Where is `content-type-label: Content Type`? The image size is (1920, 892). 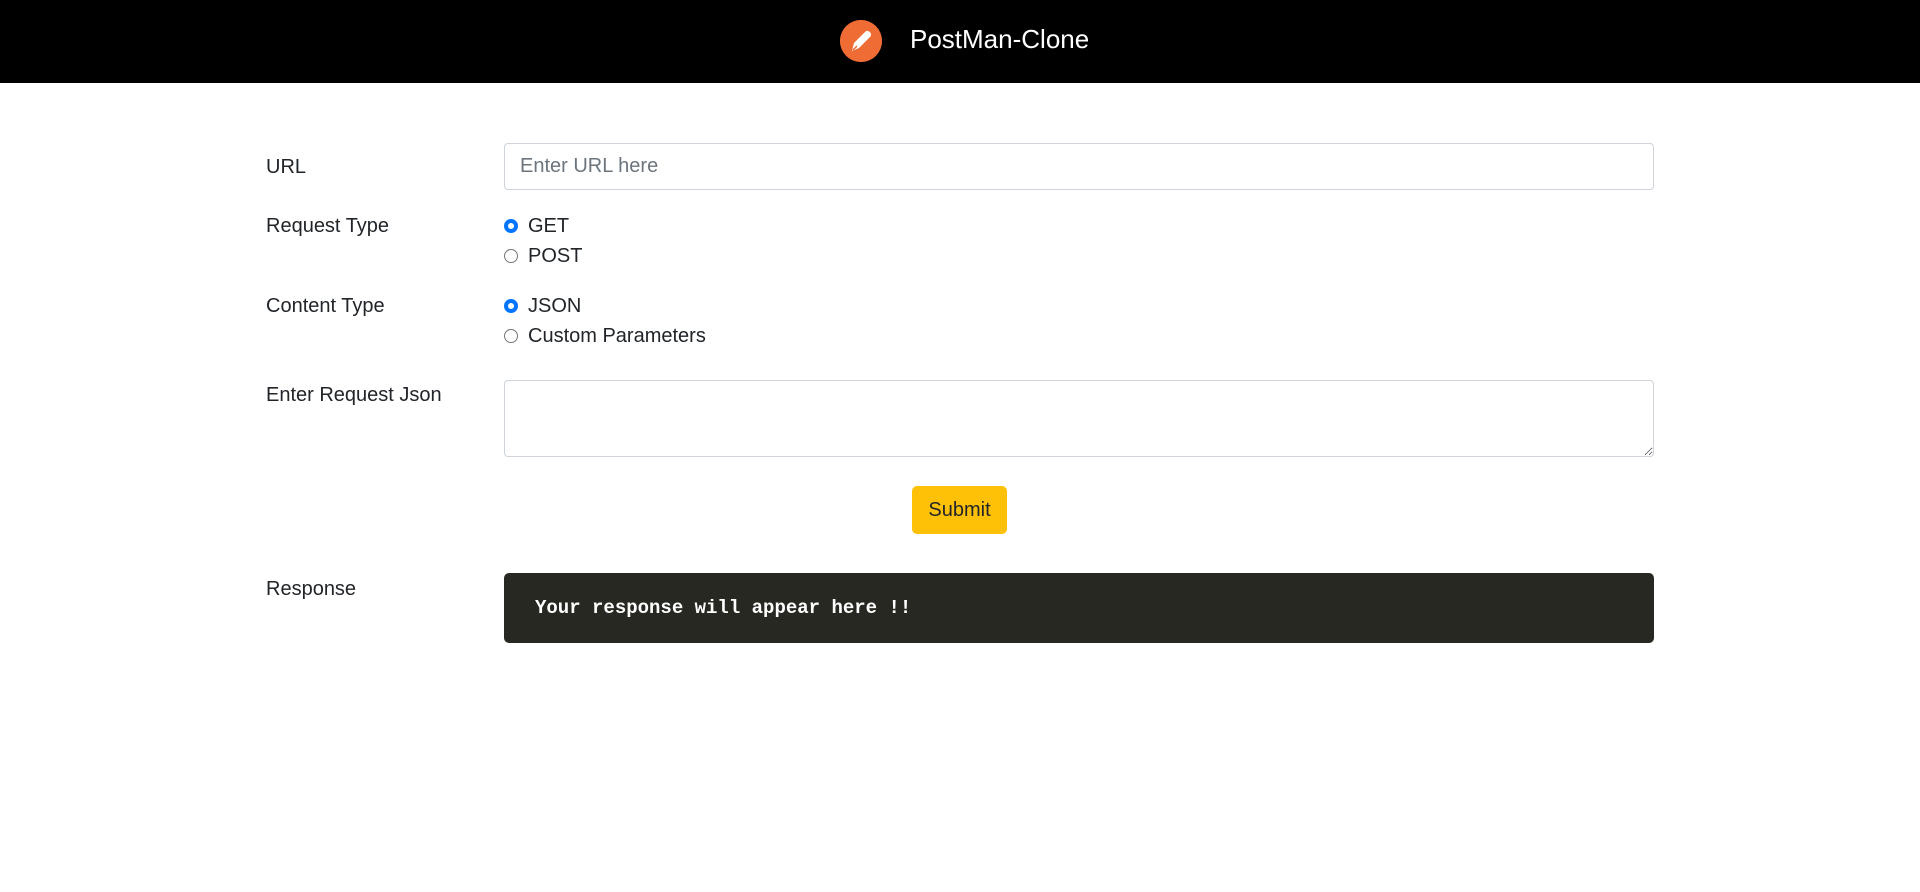
content-type-label: Content Type is located at coordinates (325, 306).